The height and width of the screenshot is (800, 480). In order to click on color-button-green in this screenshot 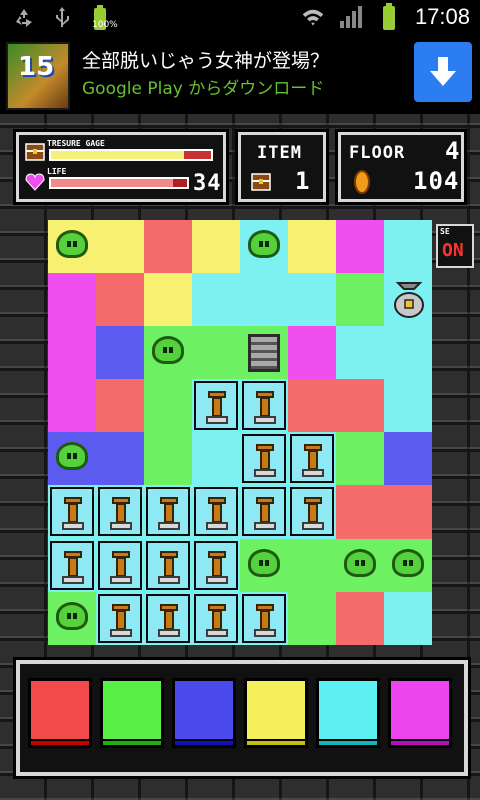, I will do `click(132, 713)`.